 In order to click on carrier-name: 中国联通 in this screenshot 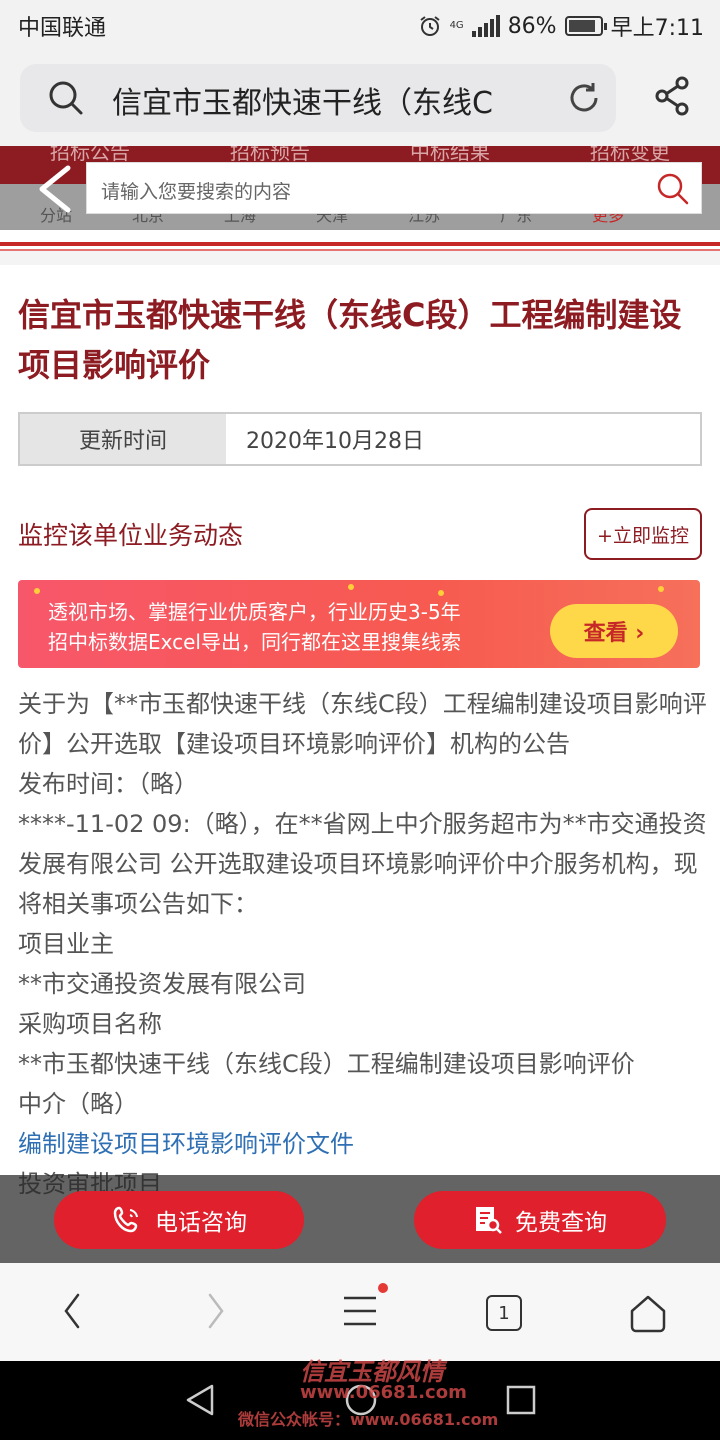, I will do `click(62, 28)`.